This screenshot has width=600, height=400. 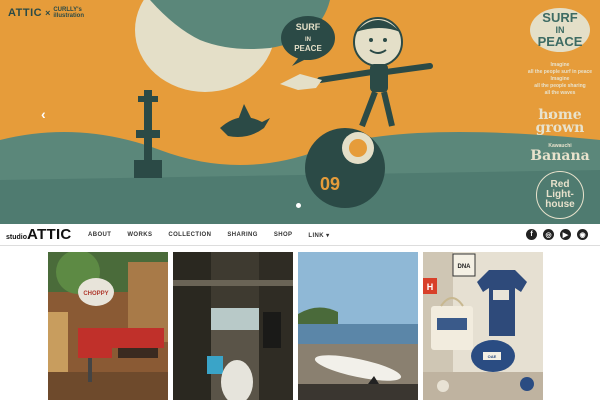 What do you see at coordinates (465, 267) in the screenshot?
I see `dna-sign: DNA` at bounding box center [465, 267].